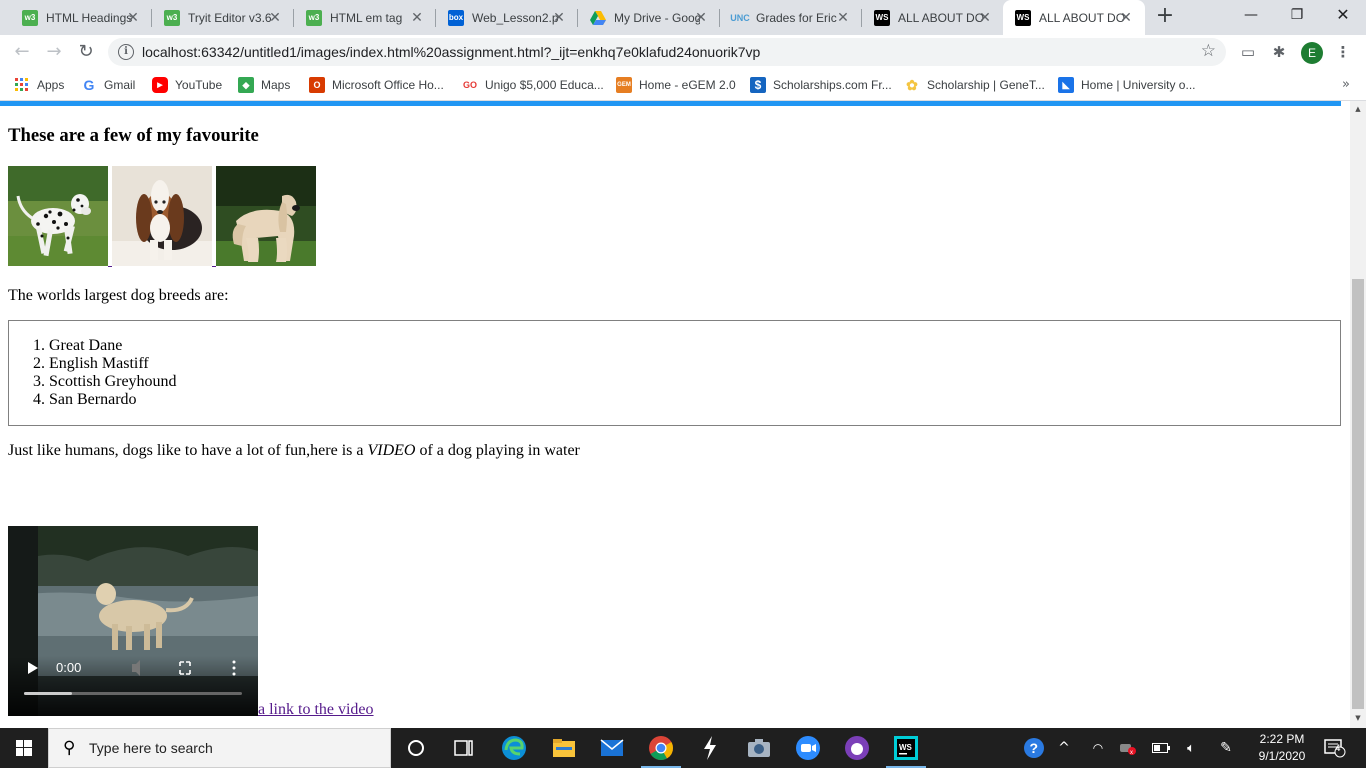 This screenshot has height=772, width=1366. I want to click on taskbar-mail, so click(612, 748).